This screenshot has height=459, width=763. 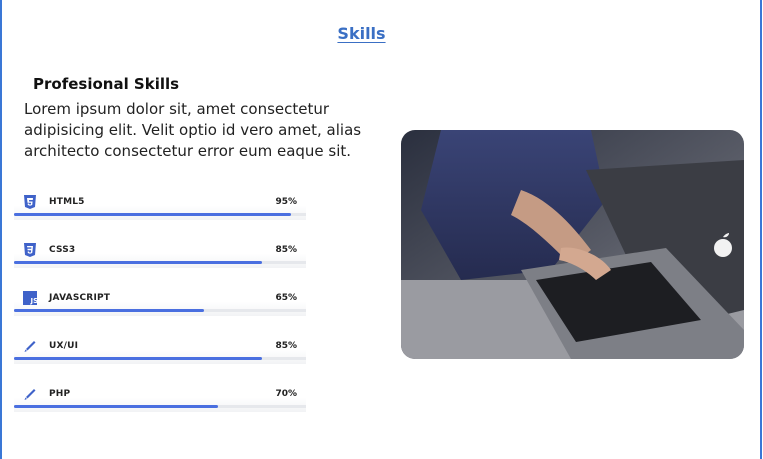 I want to click on javascript-icon: JS, so click(x=30, y=298).